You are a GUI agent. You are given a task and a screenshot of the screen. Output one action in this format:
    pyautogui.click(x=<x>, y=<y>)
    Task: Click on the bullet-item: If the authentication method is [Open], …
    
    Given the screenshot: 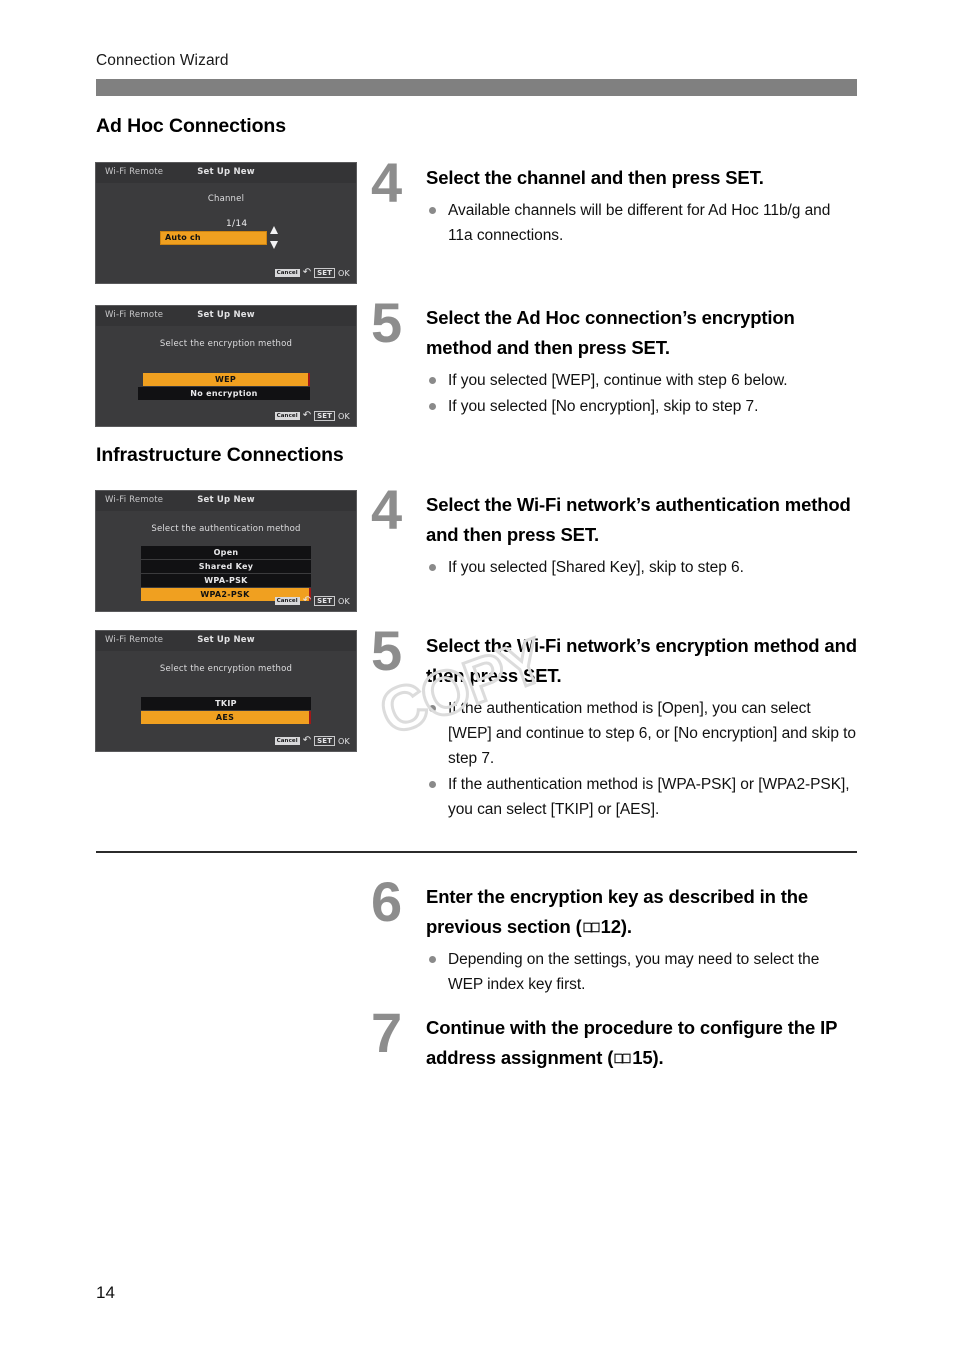 What is the action you would take?
    pyautogui.click(x=642, y=733)
    